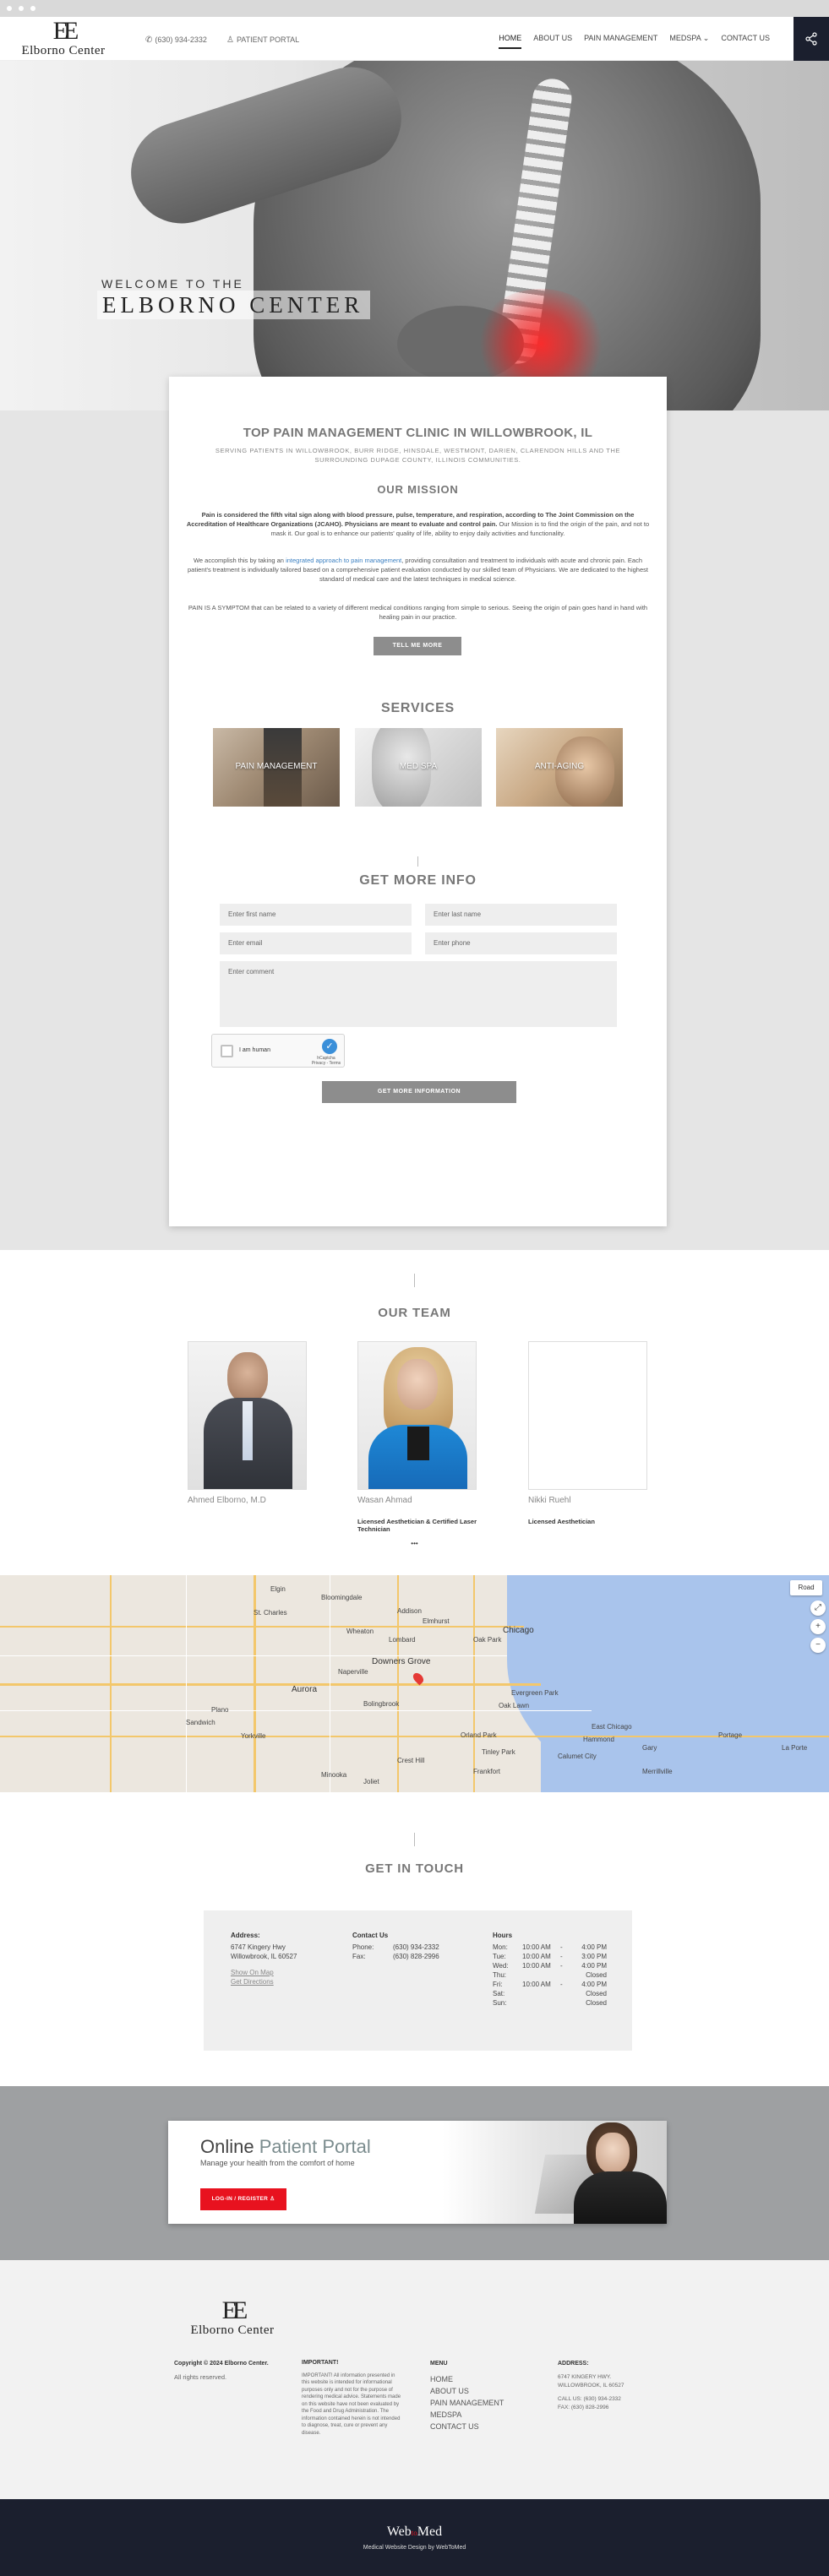 This screenshot has height=2576, width=829. I want to click on hours-row: Fri: 10:00 AM - 4:00 PM, so click(550, 1984).